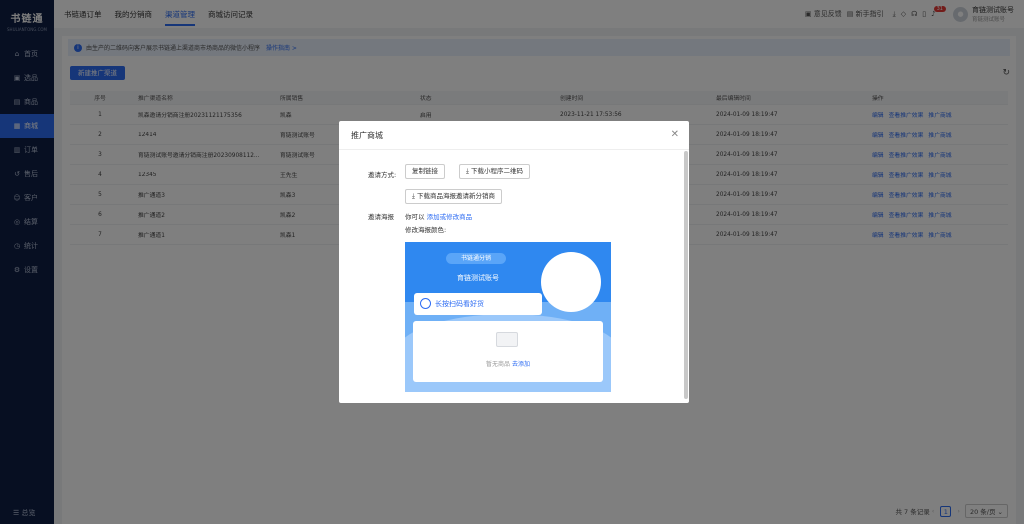 This screenshot has width=1024, height=524. I want to click on poster-hint: 你可以 添加或修改商品, so click(438, 216).